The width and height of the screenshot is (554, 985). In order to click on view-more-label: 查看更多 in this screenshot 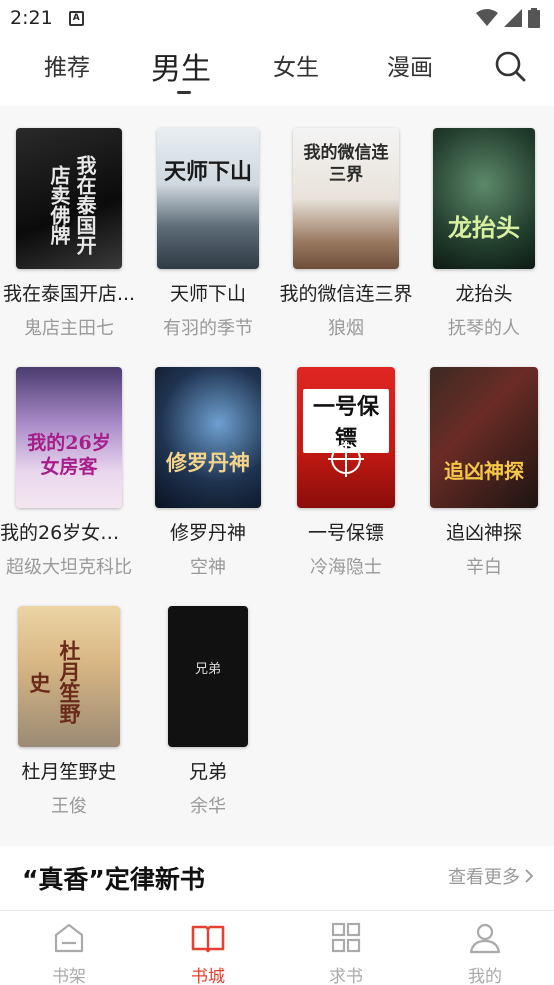, I will do `click(484, 876)`.